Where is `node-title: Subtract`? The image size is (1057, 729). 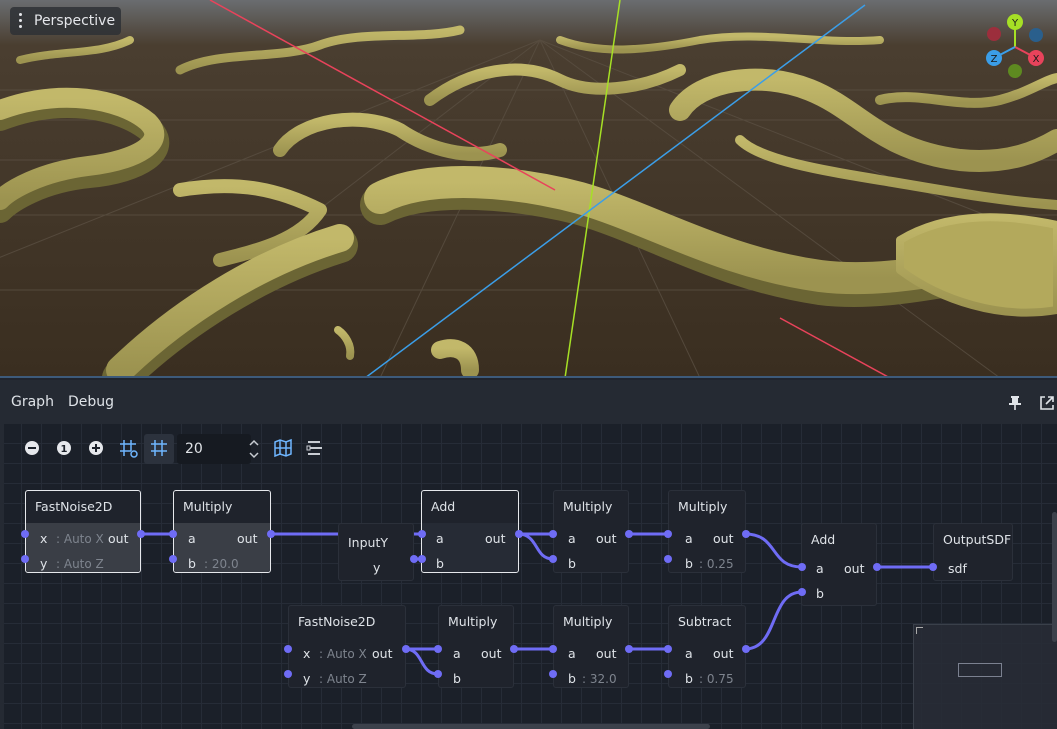
node-title: Subtract is located at coordinates (705, 621).